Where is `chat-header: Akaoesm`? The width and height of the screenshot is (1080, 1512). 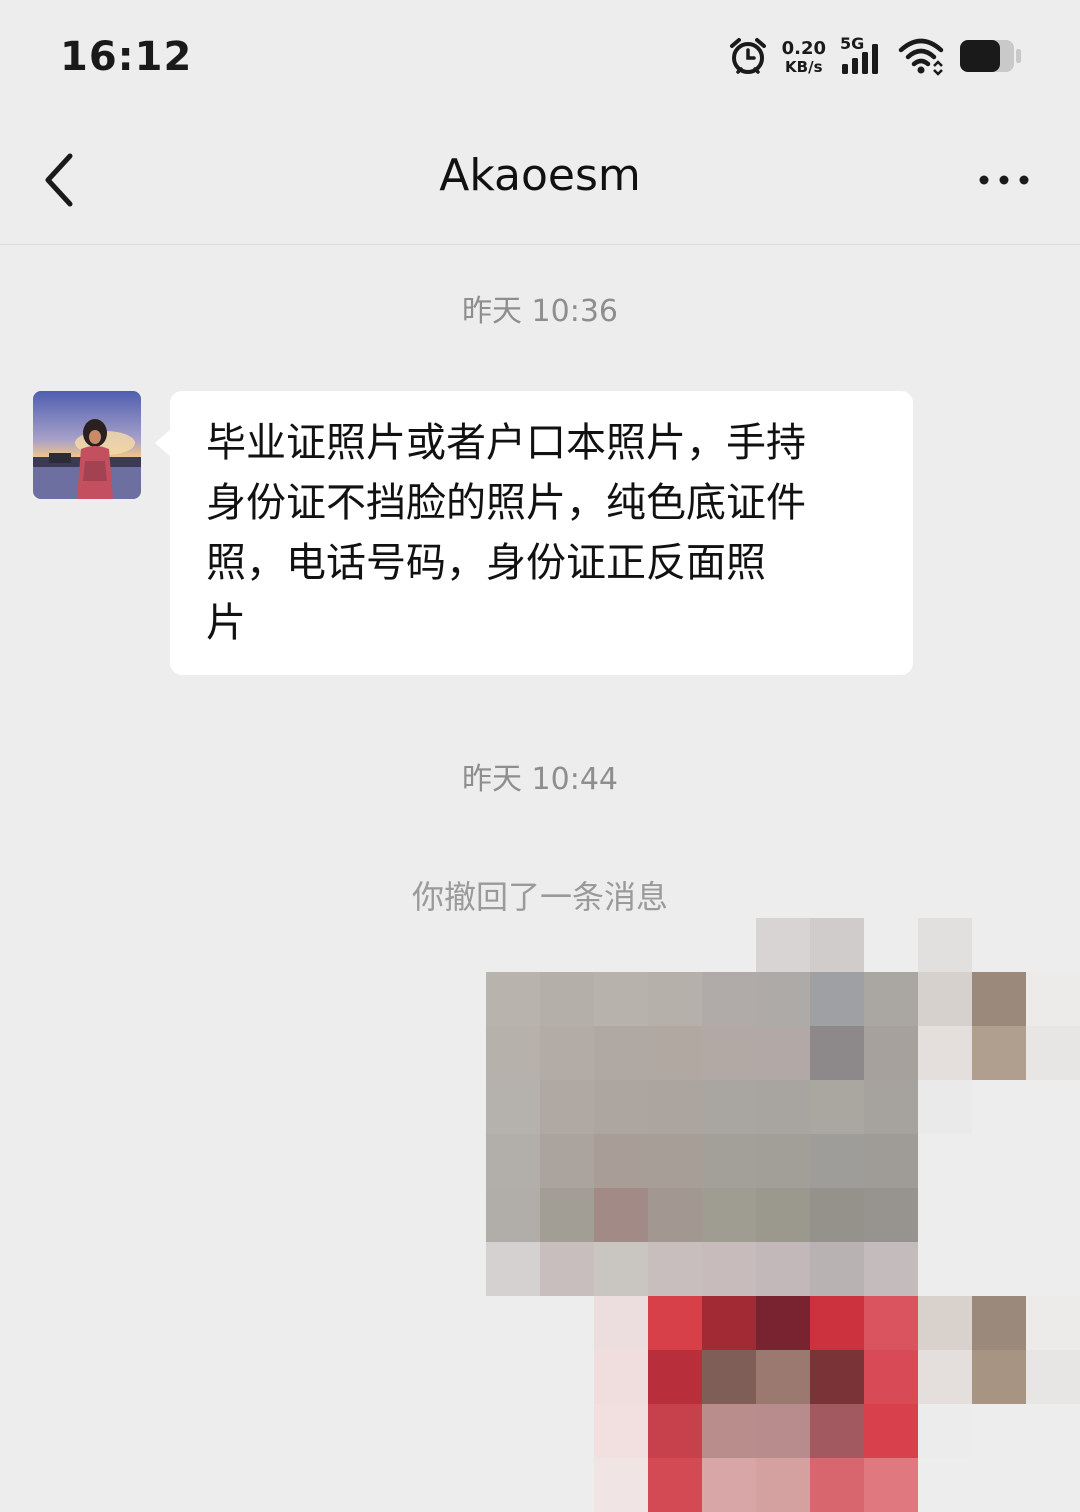
chat-header: Akaoesm is located at coordinates (540, 181).